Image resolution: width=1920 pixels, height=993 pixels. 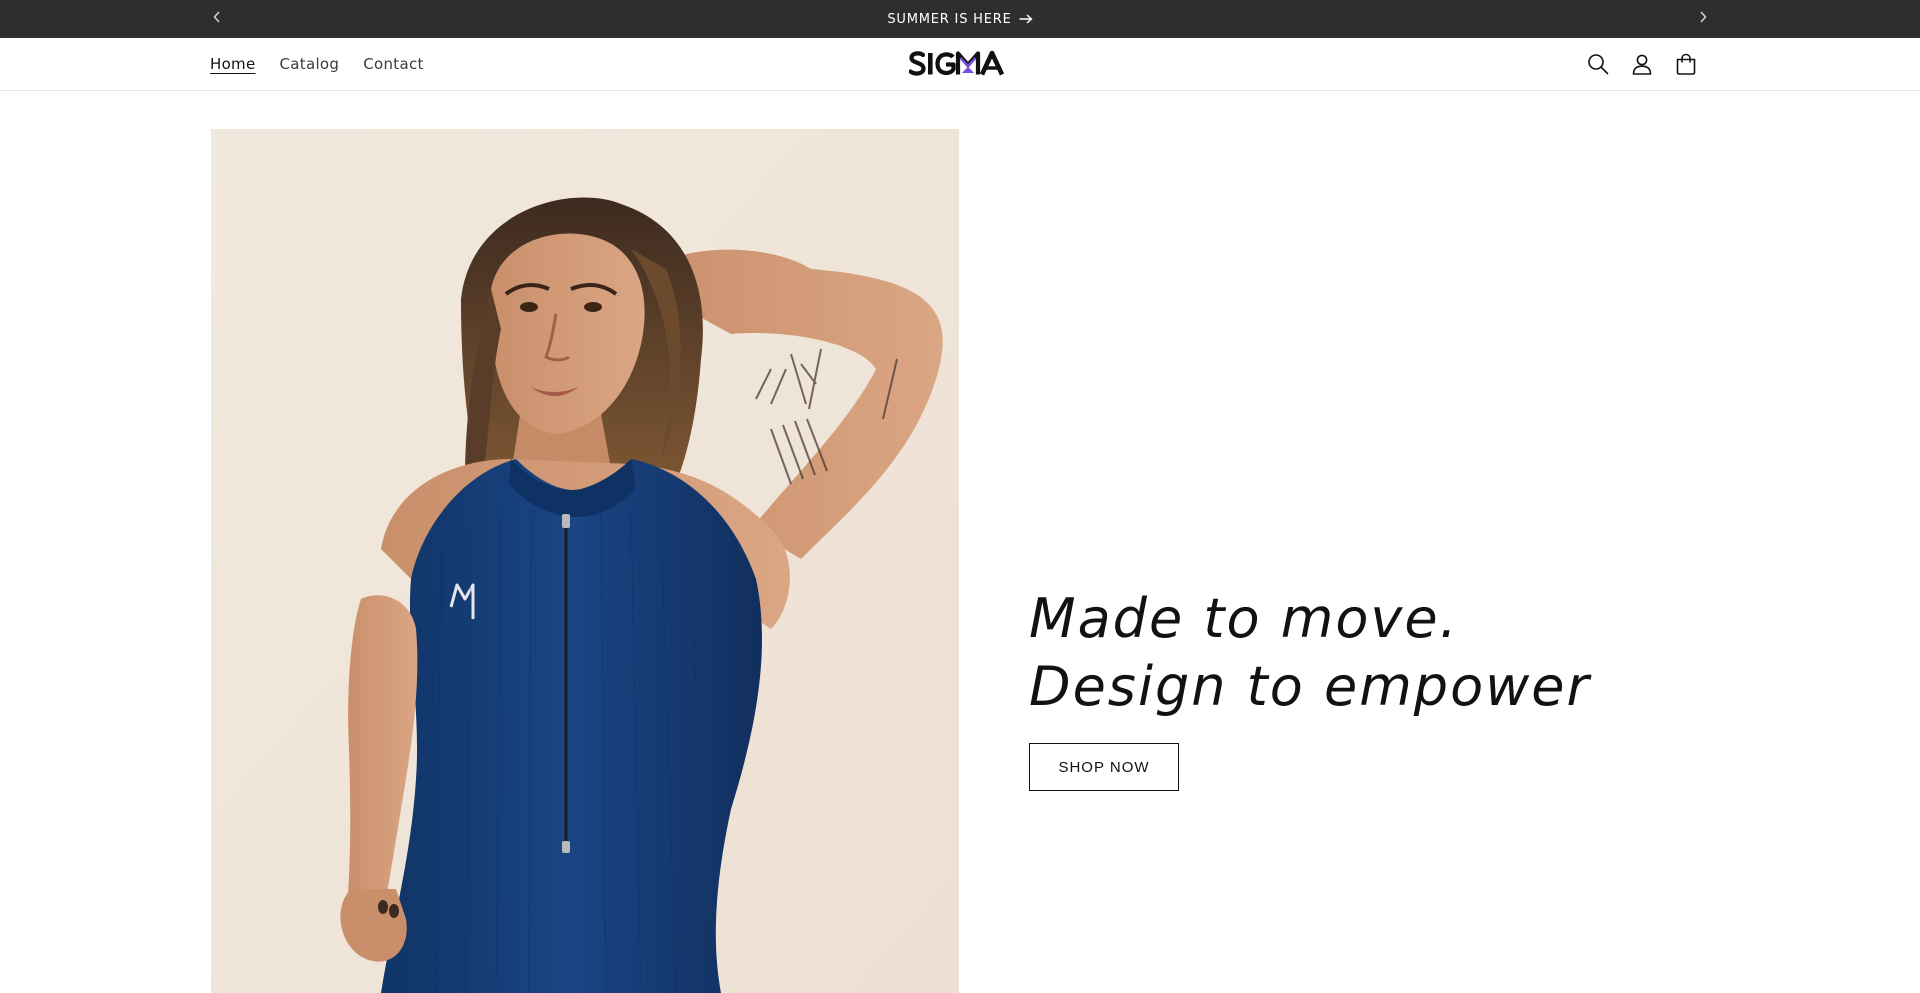 I want to click on chevron-left-icon, so click(x=217, y=19).